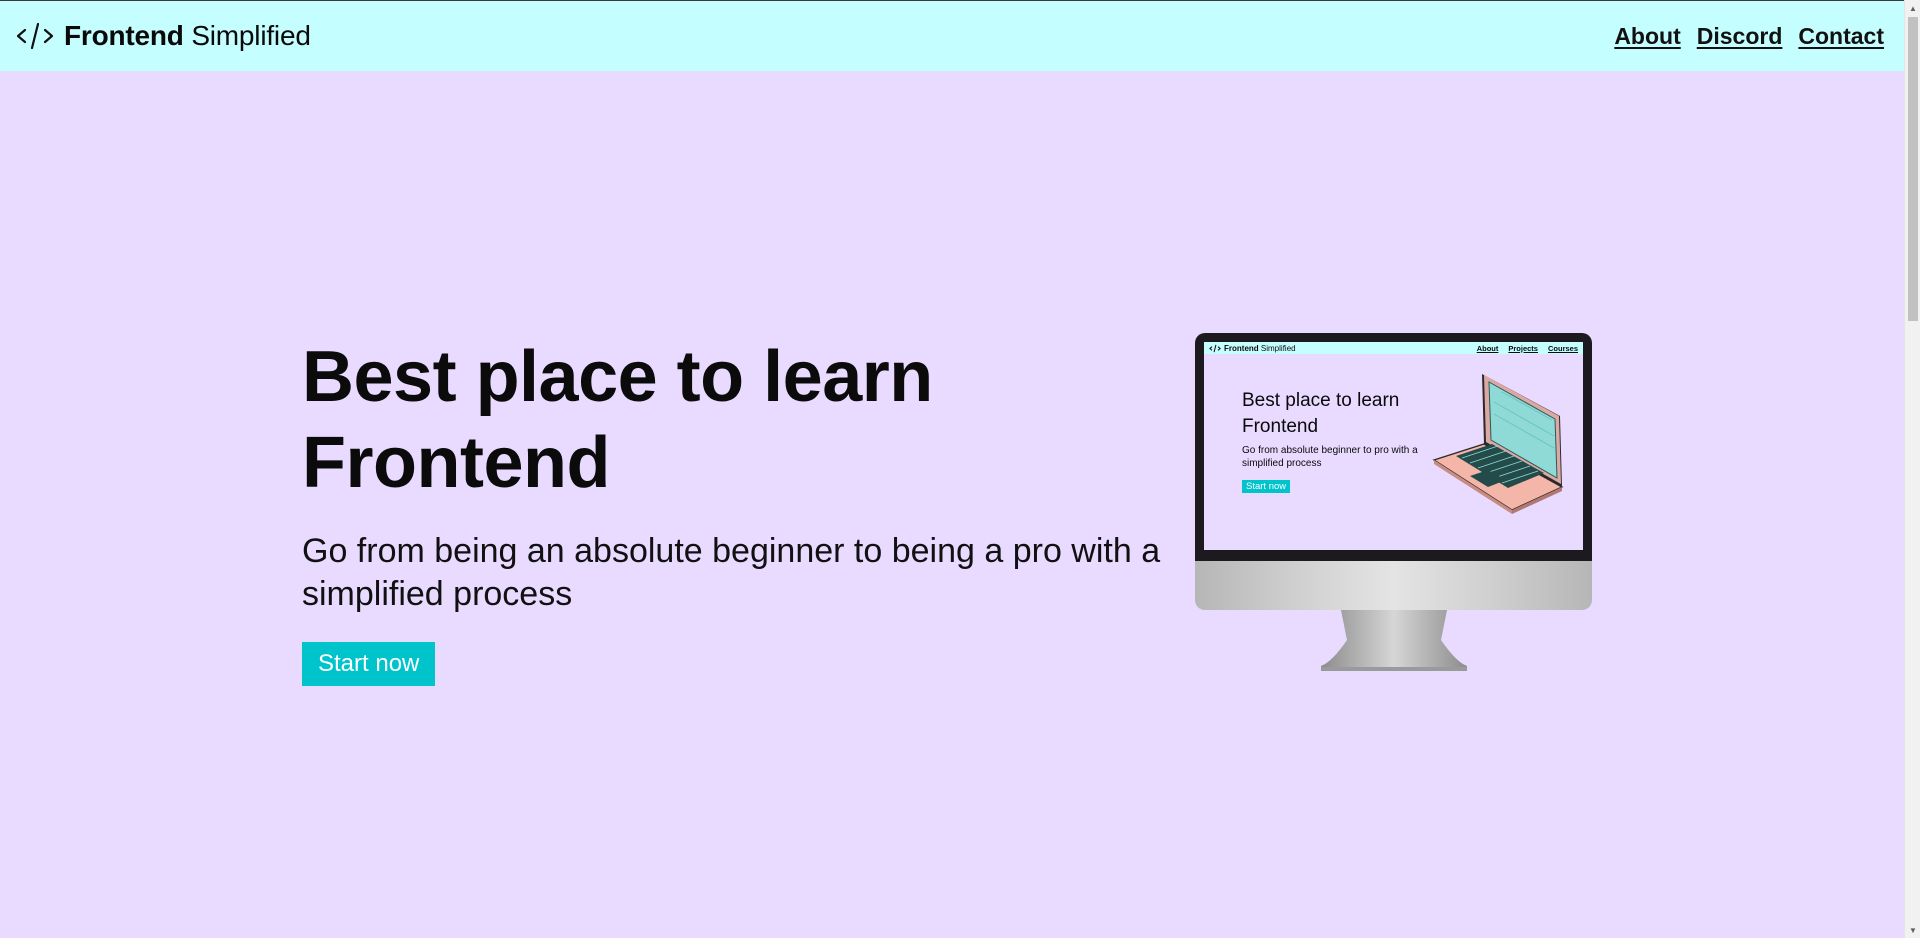 The height and width of the screenshot is (938, 1920). I want to click on mini-code-brackets-icon, so click(1215, 348).